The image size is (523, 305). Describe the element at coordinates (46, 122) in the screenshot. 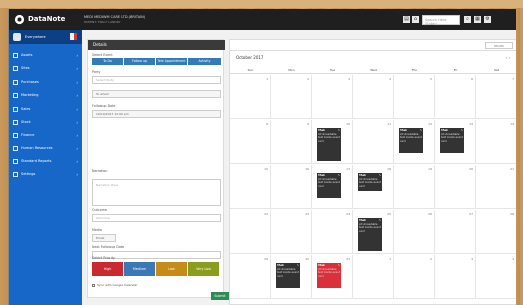

I see `sidebar-item-stock: Stock ›` at that location.